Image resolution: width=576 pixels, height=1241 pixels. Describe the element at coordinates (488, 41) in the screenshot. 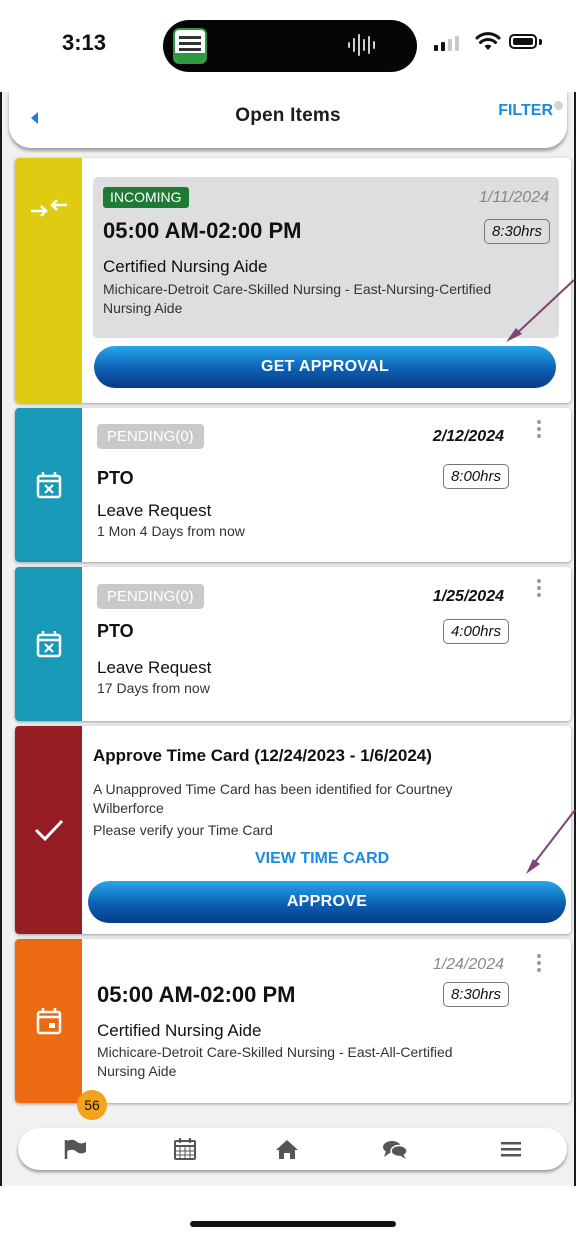

I see `wifi-icon` at that location.